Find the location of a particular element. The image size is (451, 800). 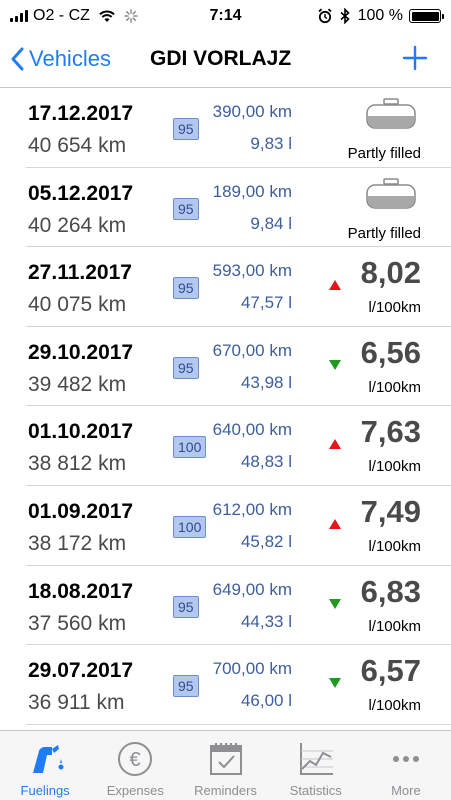

tab-fuelings: Fuelings is located at coordinates (45, 765).